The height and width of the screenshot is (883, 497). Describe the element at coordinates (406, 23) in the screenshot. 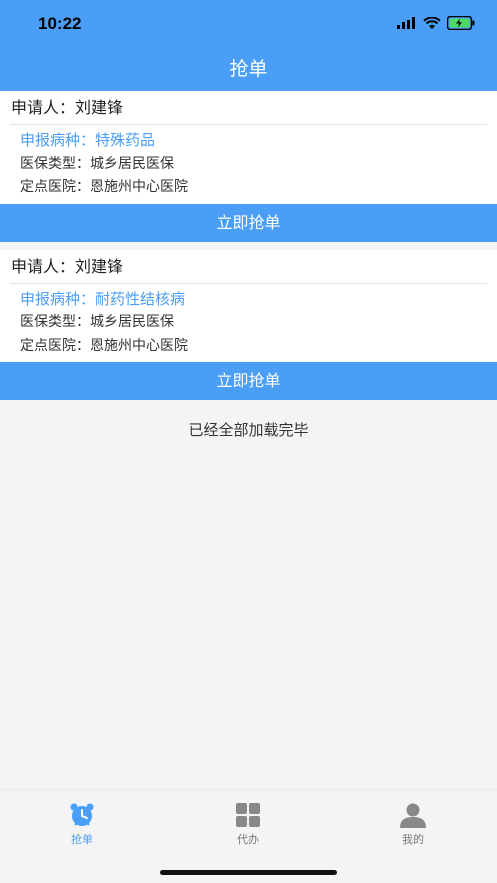

I see `signal-icon` at that location.